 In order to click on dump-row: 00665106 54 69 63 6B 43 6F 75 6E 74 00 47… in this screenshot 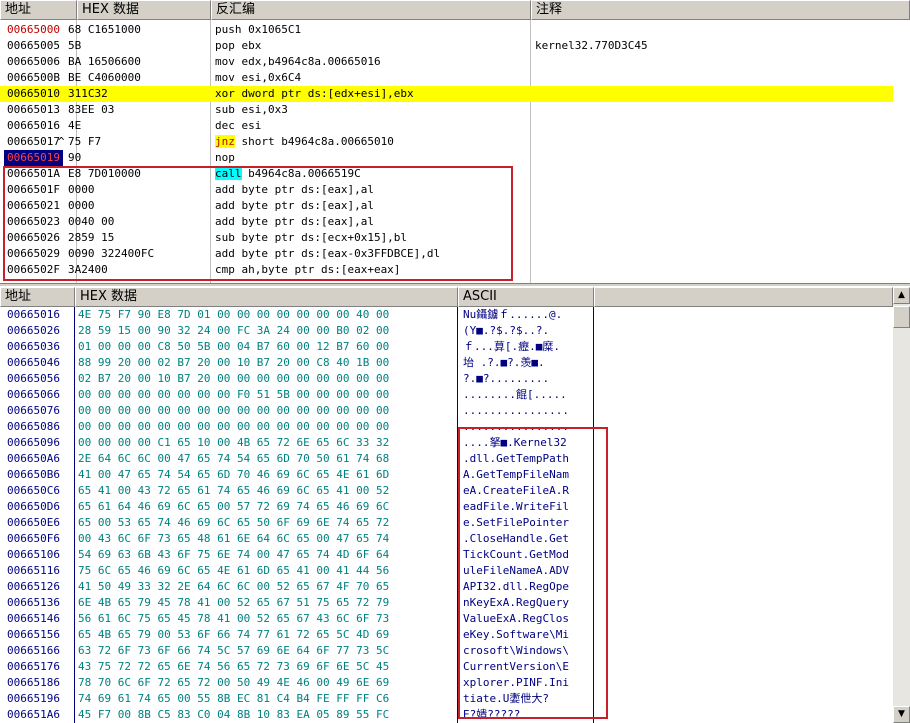, I will do `click(446, 555)`.